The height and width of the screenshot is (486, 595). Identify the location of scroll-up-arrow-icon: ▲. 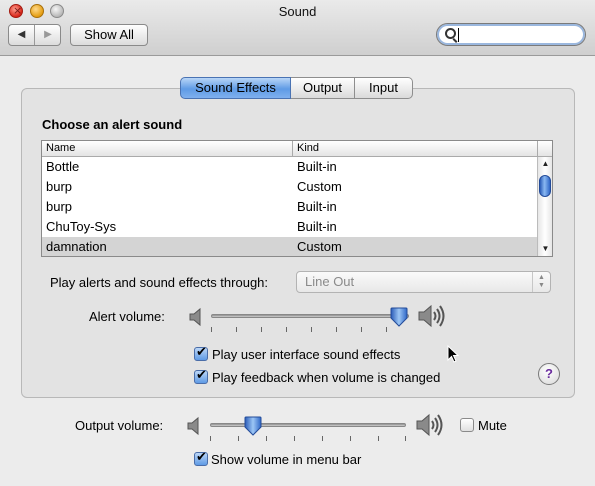
(545, 164).